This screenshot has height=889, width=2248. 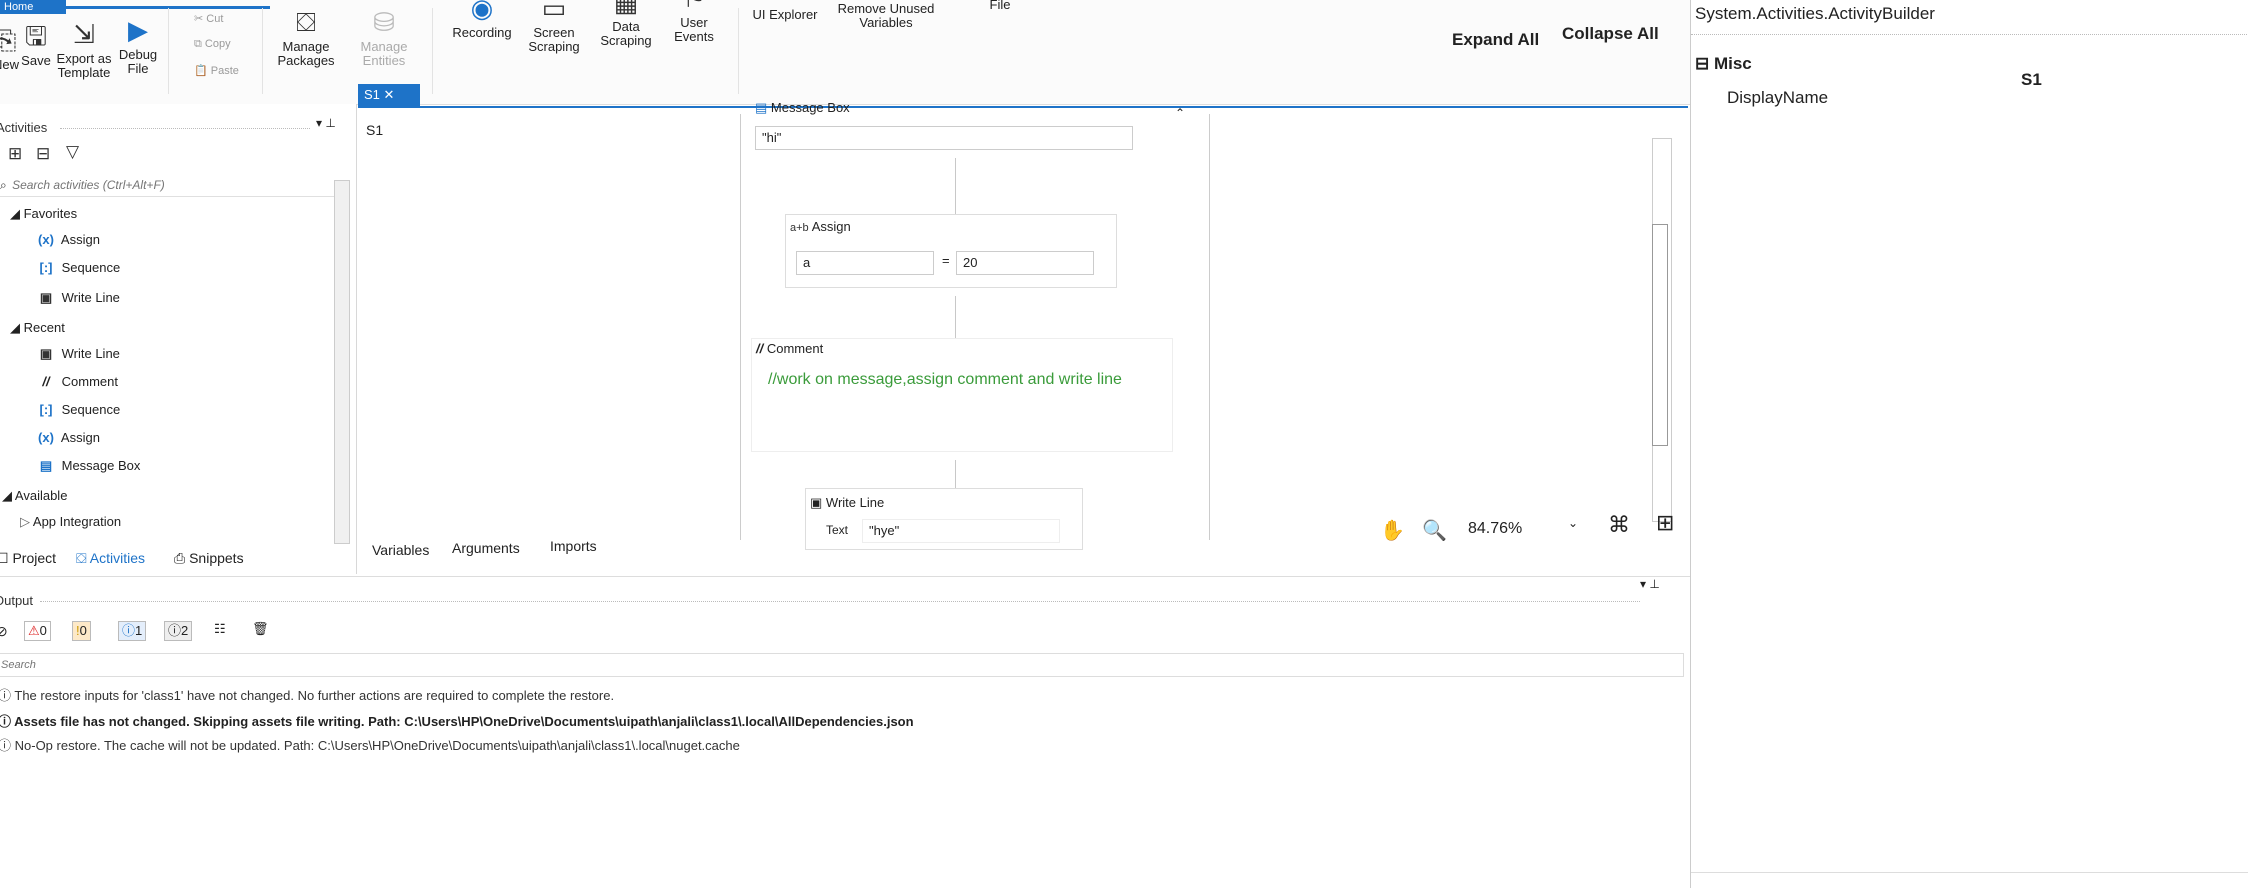 What do you see at coordinates (2031, 80) in the screenshot?
I see `displayname-value: S1` at bounding box center [2031, 80].